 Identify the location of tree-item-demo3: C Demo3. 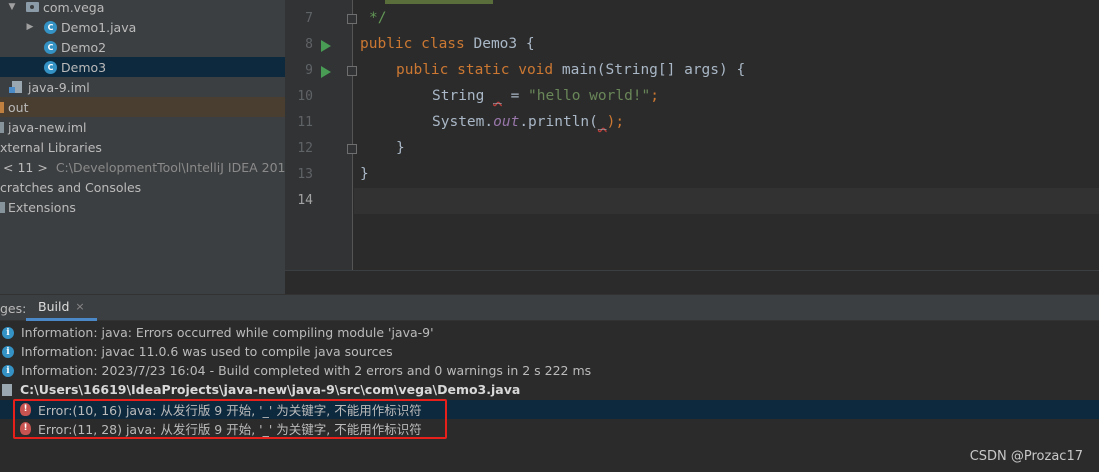
(142, 67).